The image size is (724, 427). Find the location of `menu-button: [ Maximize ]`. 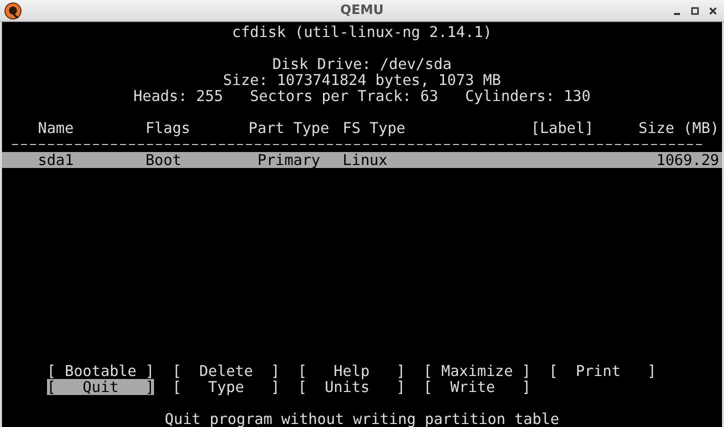

menu-button: [ Maximize ] is located at coordinates (477, 371).